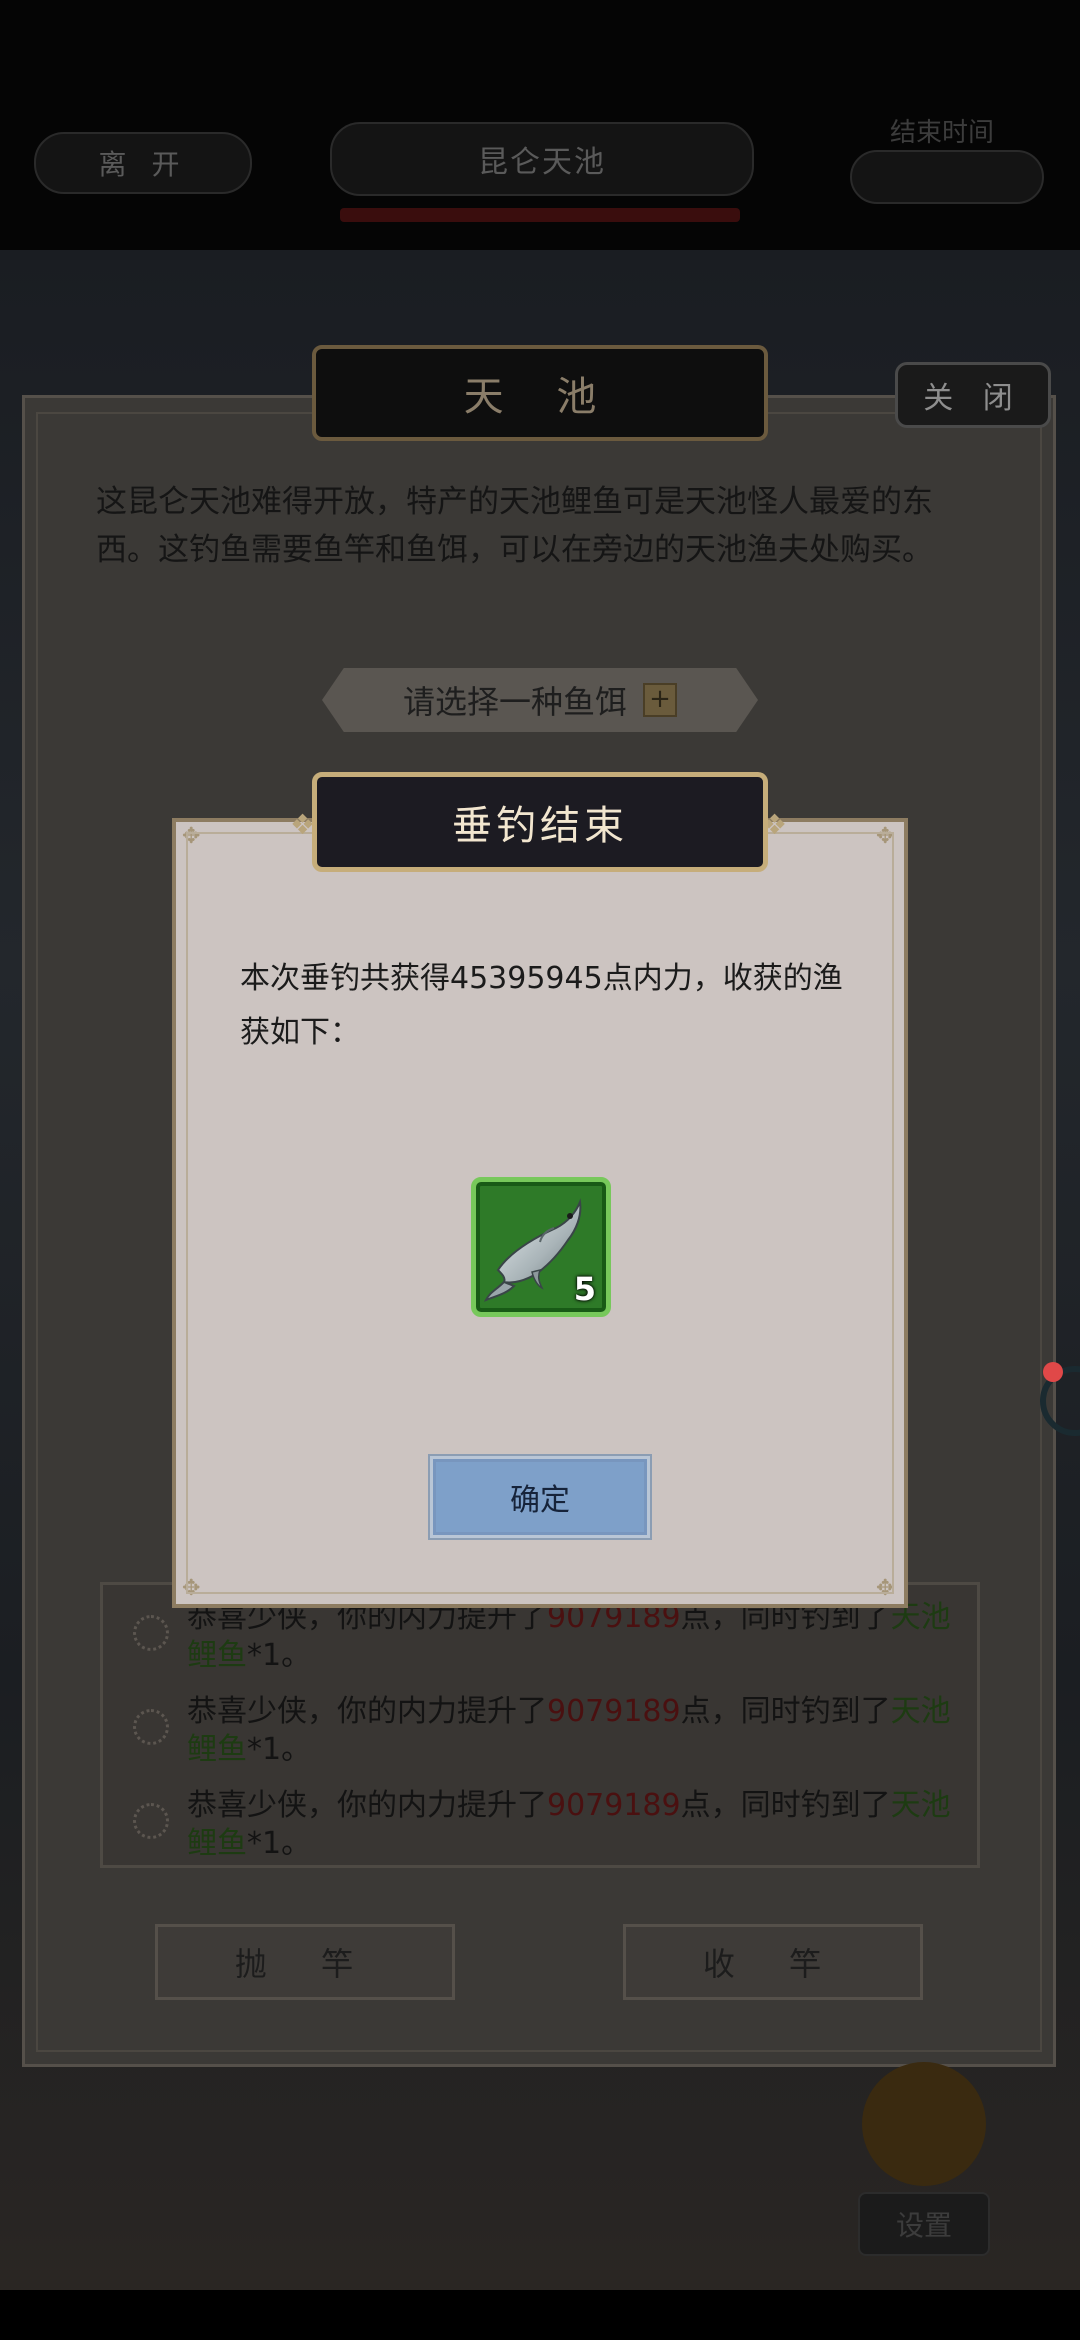 The image size is (1080, 2340). I want to click on bait-selector: 请选择一种鱼饵 +, so click(540, 700).